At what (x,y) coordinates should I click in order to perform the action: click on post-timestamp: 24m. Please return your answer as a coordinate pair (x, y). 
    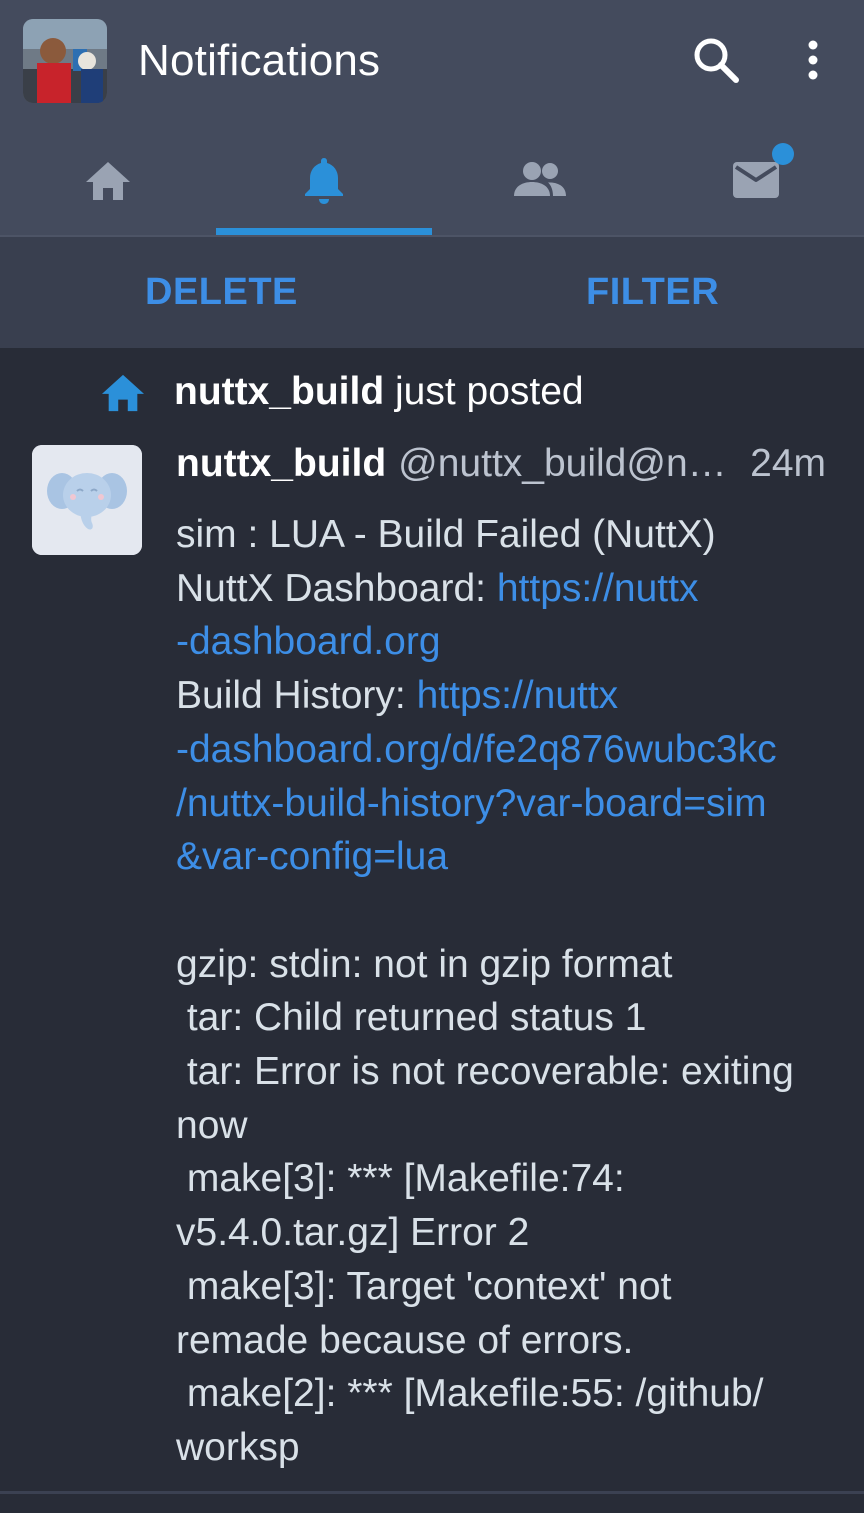
    Looking at the image, I should click on (788, 463).